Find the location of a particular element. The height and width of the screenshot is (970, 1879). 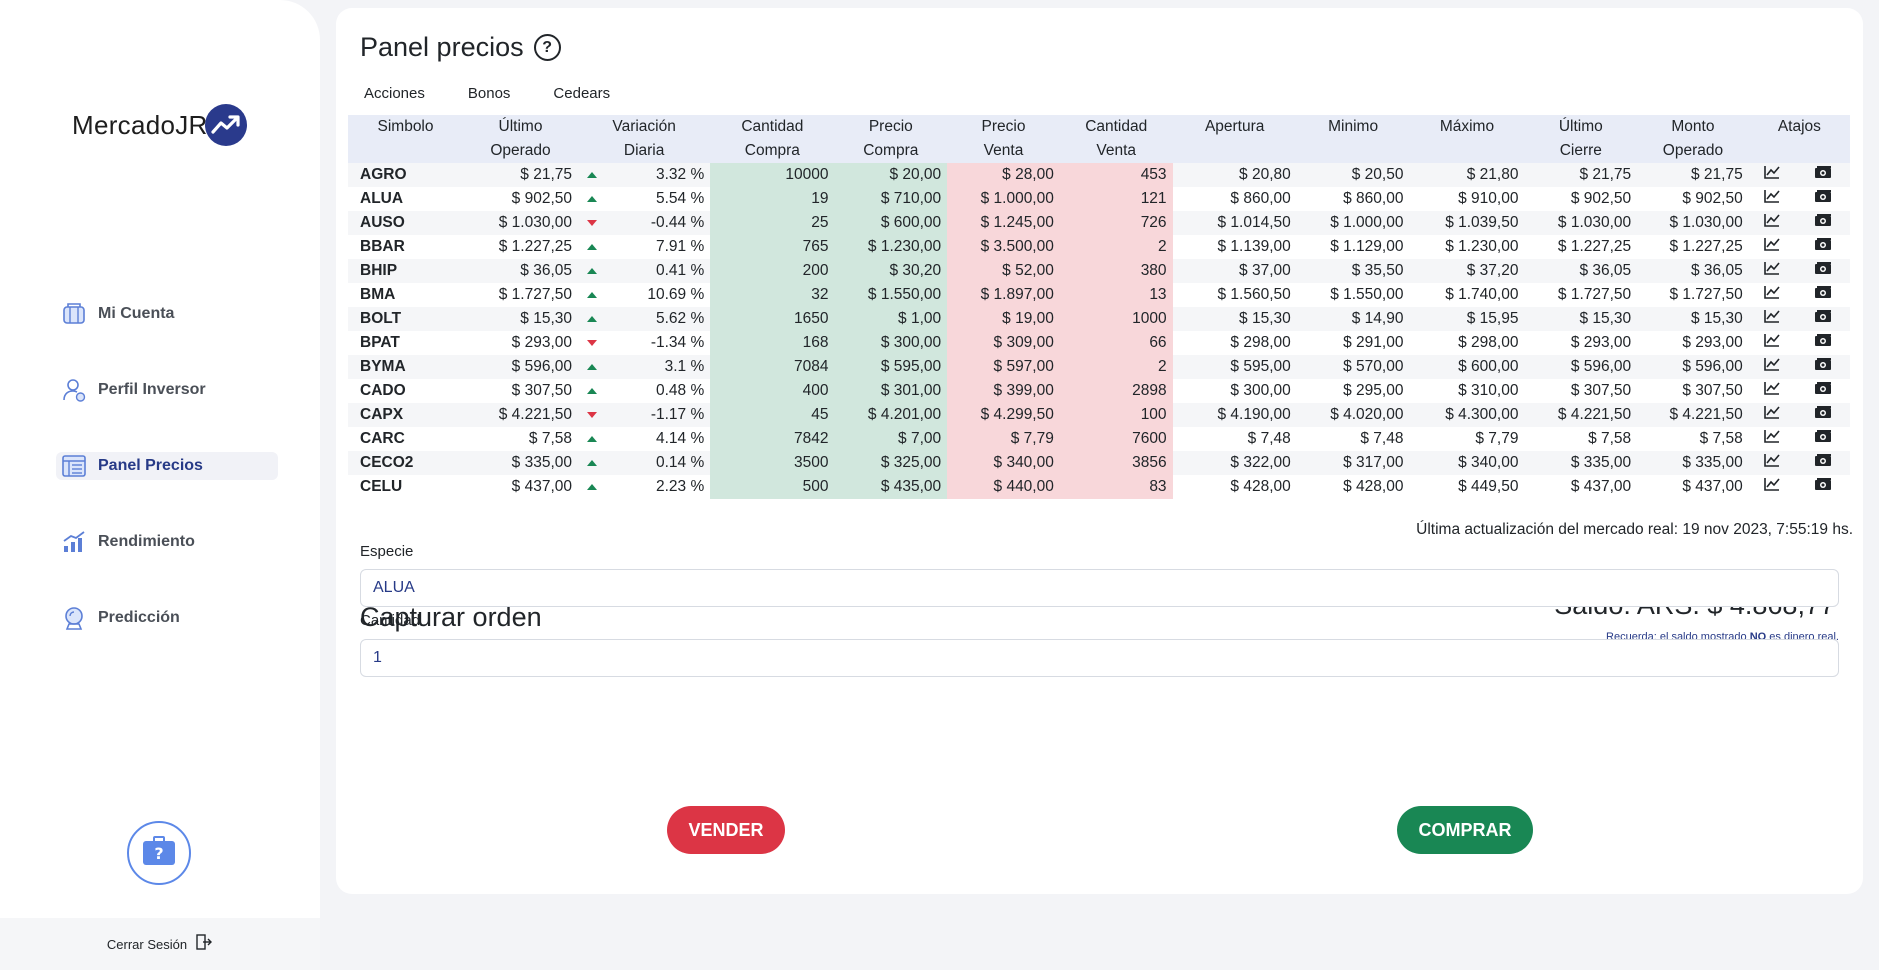

cell-buy-price: $ 20,00 is located at coordinates (891, 175).